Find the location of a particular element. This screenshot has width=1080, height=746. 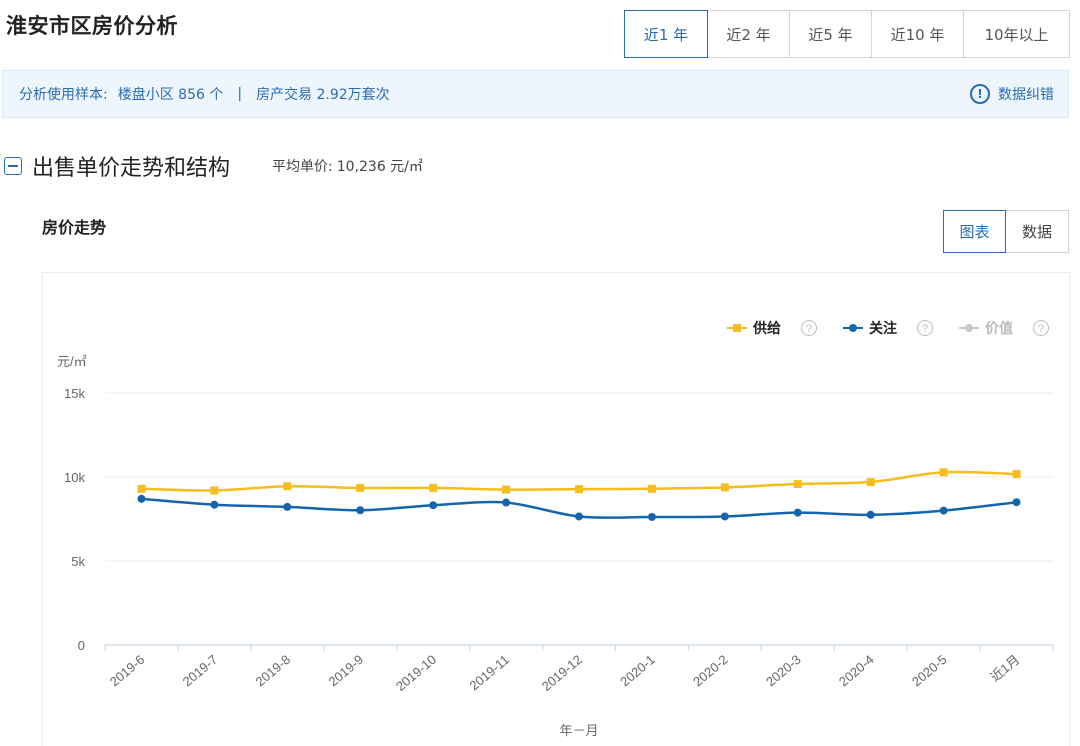

x-tick-label: 2019-8 is located at coordinates (273, 671).